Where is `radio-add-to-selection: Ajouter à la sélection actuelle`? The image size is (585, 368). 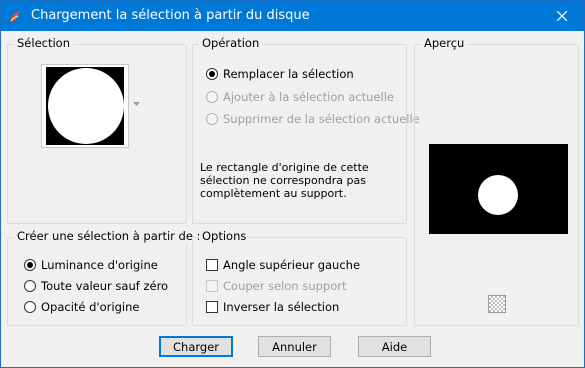
radio-add-to-selection: Ajouter à la sélection actuelle is located at coordinates (300, 97).